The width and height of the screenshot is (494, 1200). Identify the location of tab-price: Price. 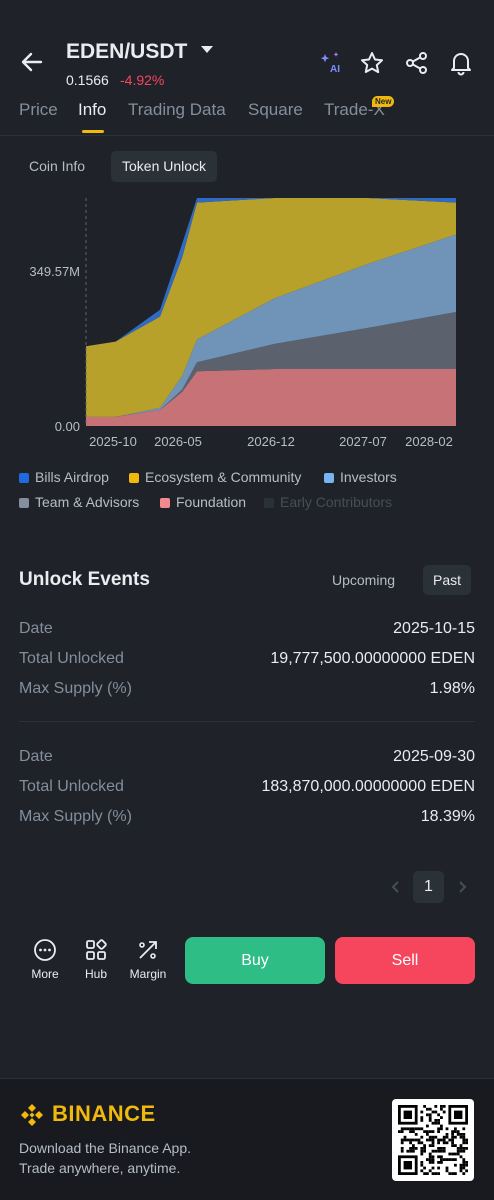
(38, 110).